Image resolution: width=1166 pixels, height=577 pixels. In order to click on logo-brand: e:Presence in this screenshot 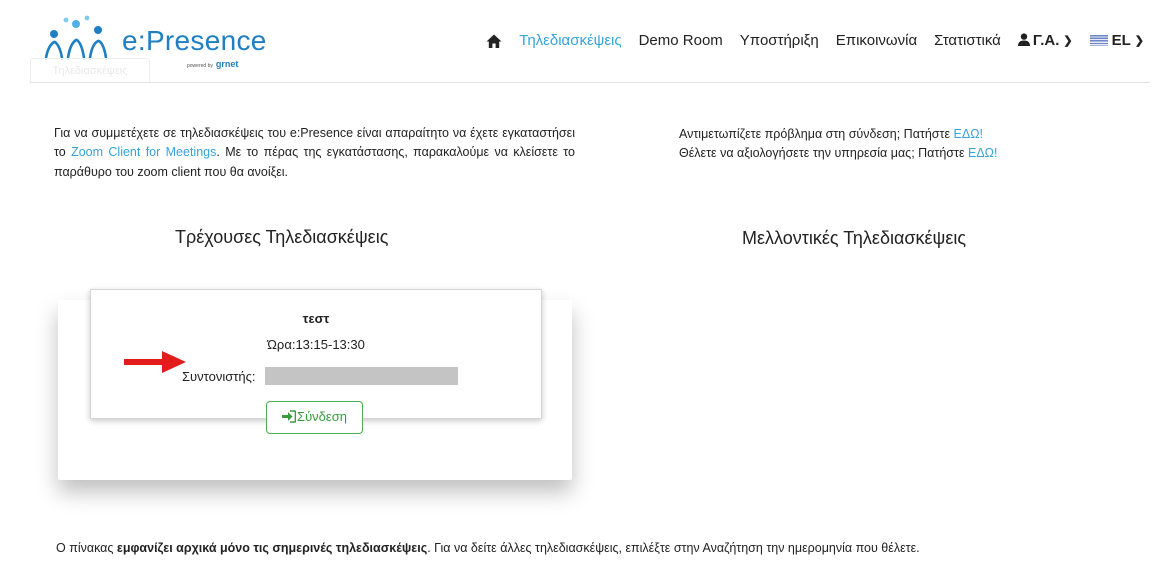, I will do `click(194, 40)`.